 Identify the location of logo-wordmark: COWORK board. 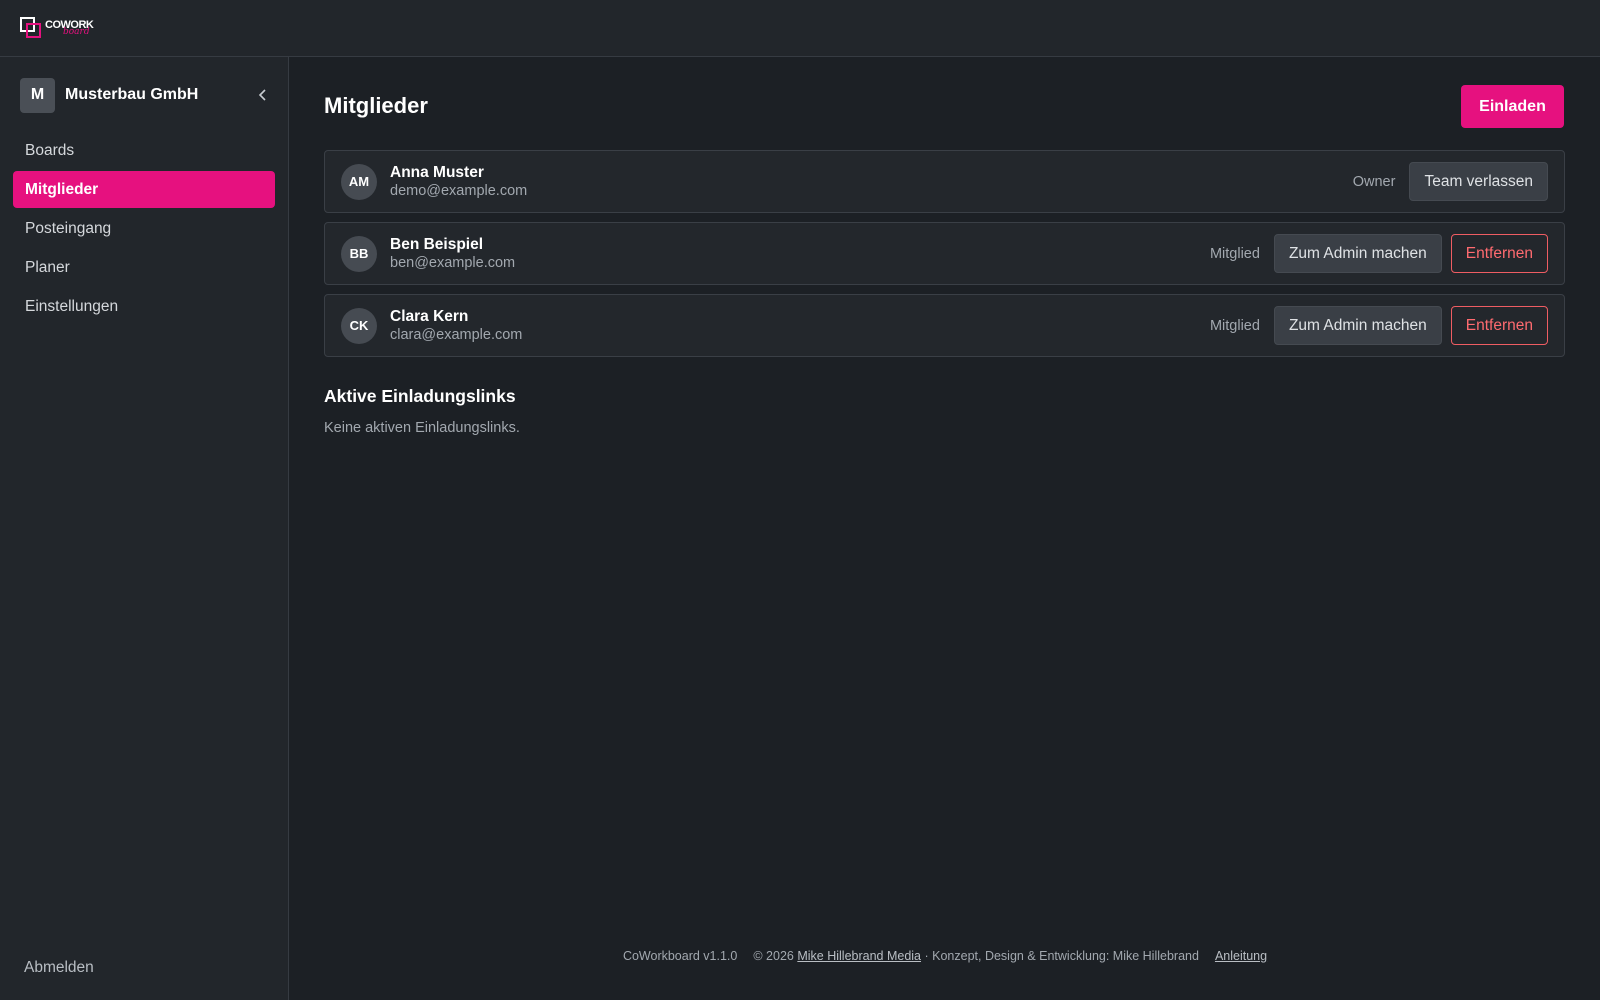
(69, 28).